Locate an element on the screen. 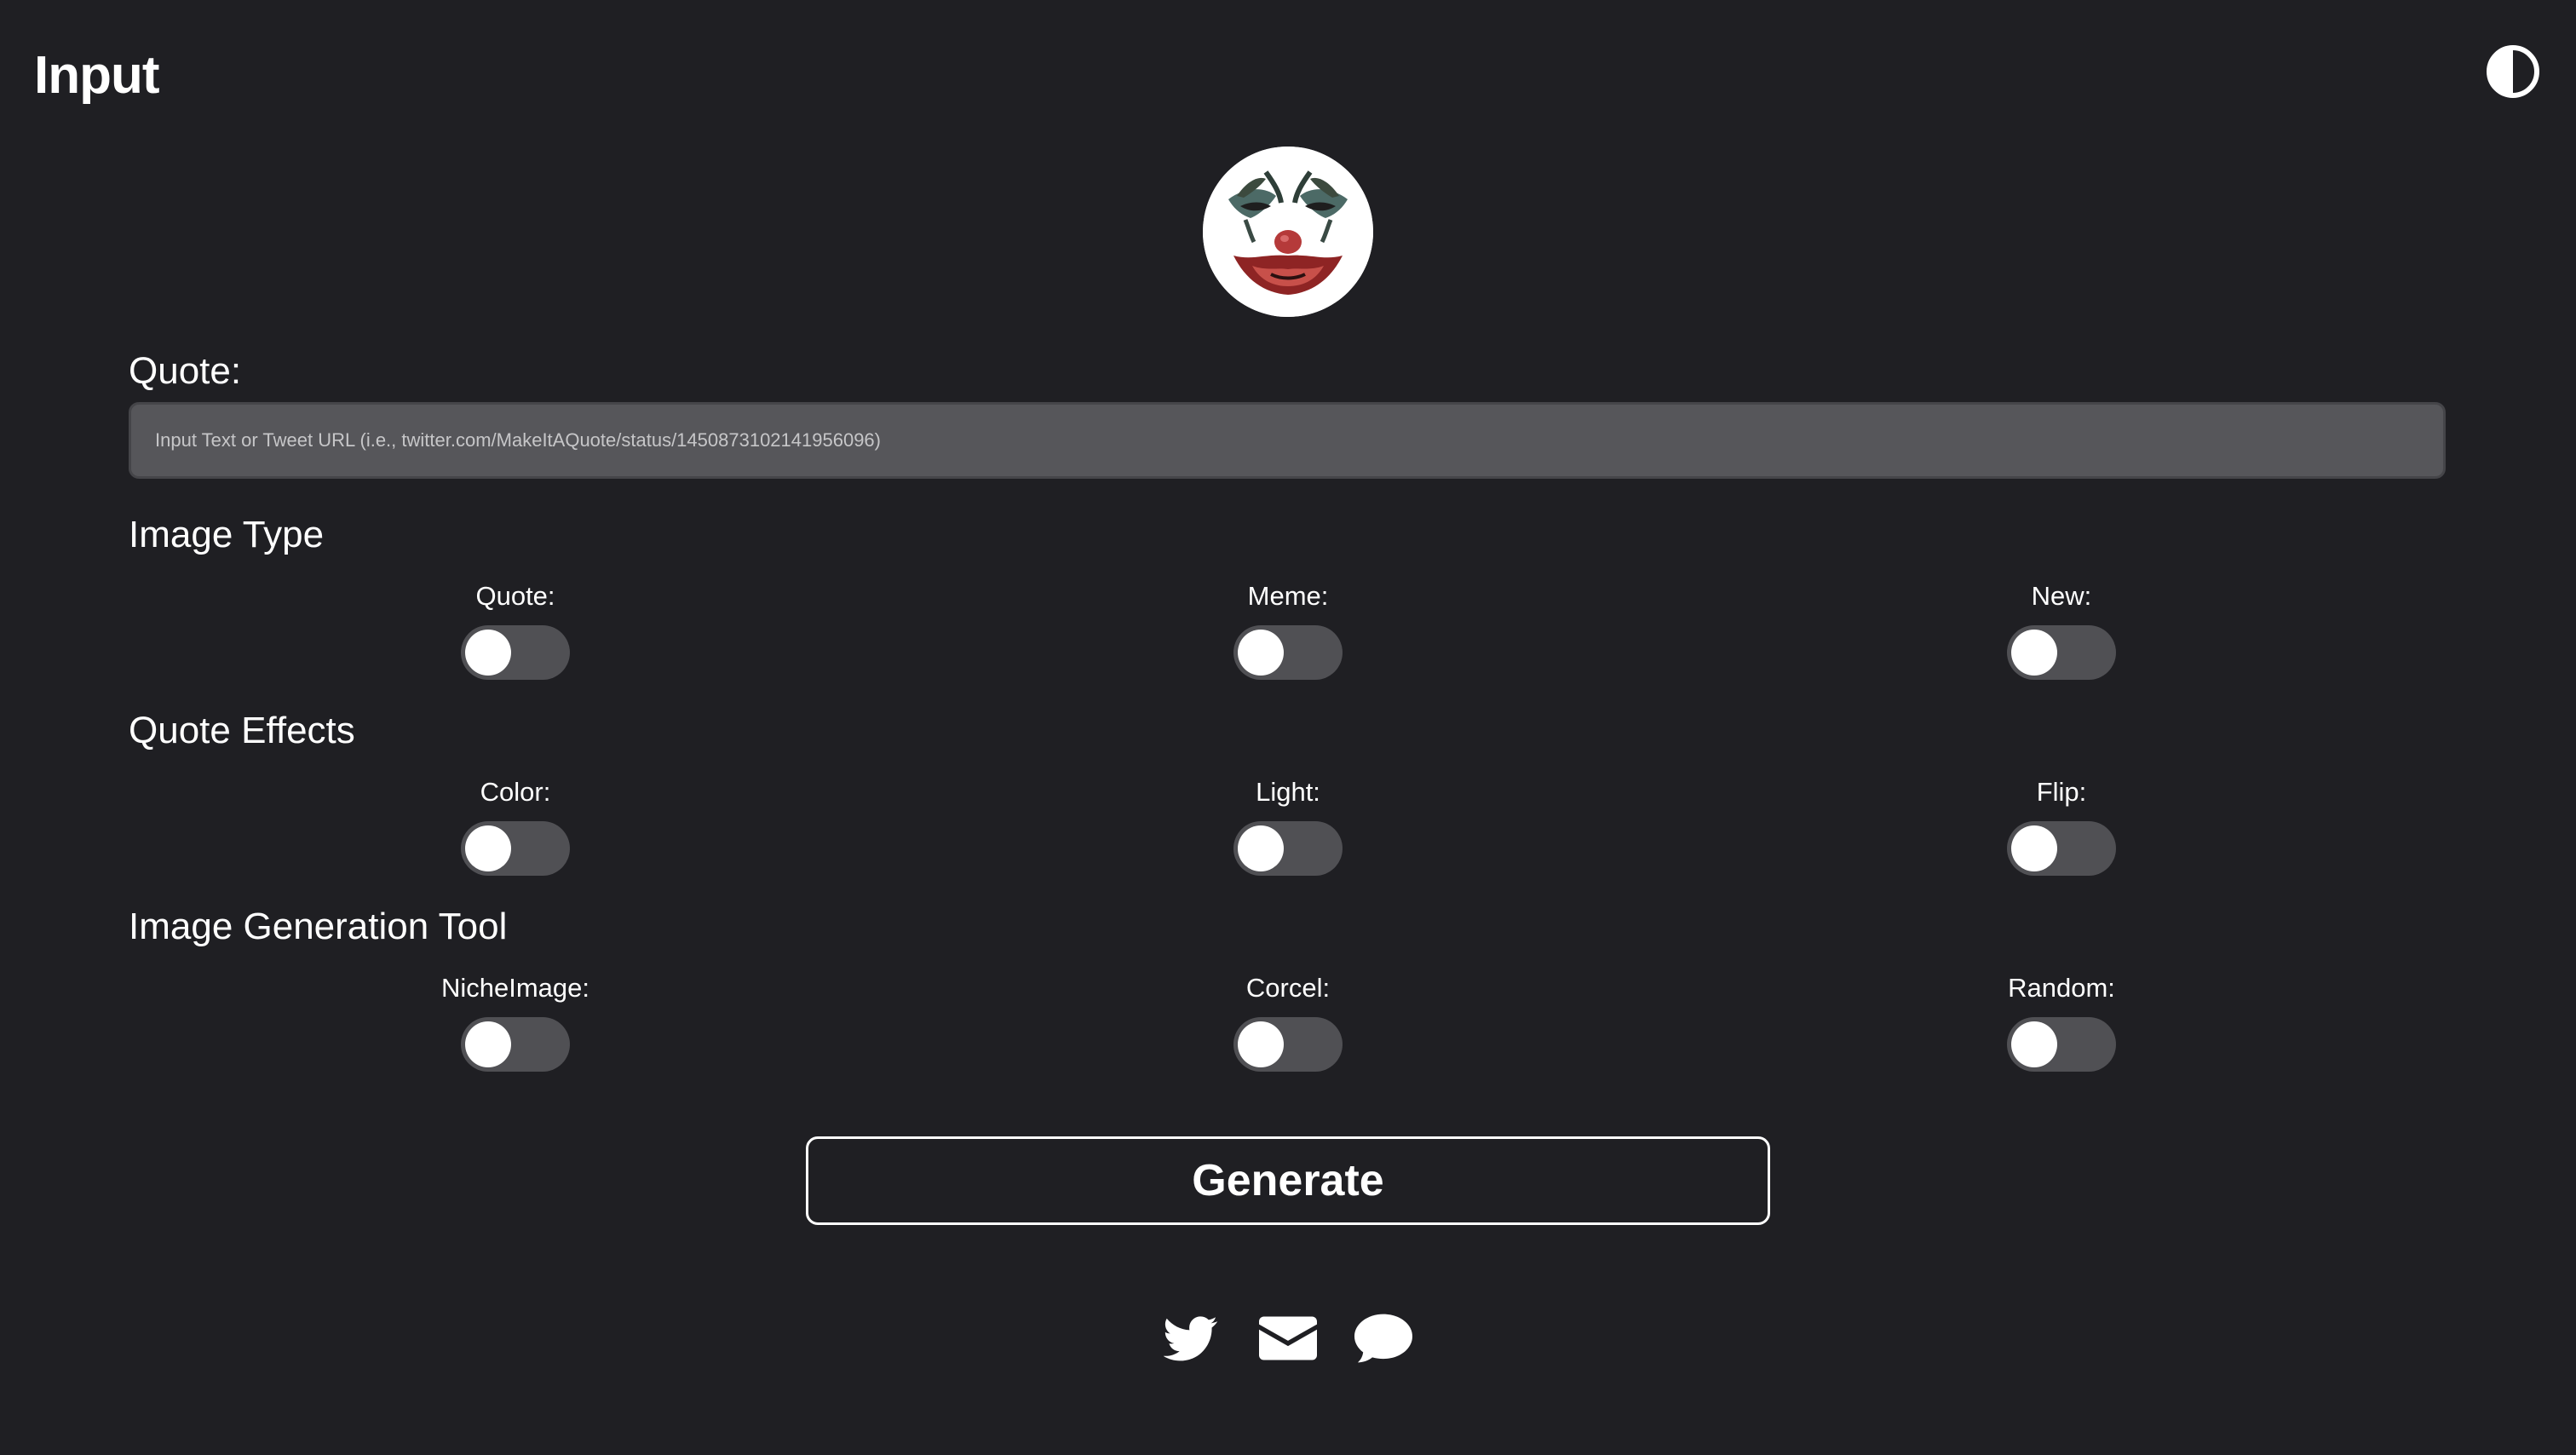 This screenshot has height=1455, width=2576. twitter-icon is located at coordinates (1191, 1339).